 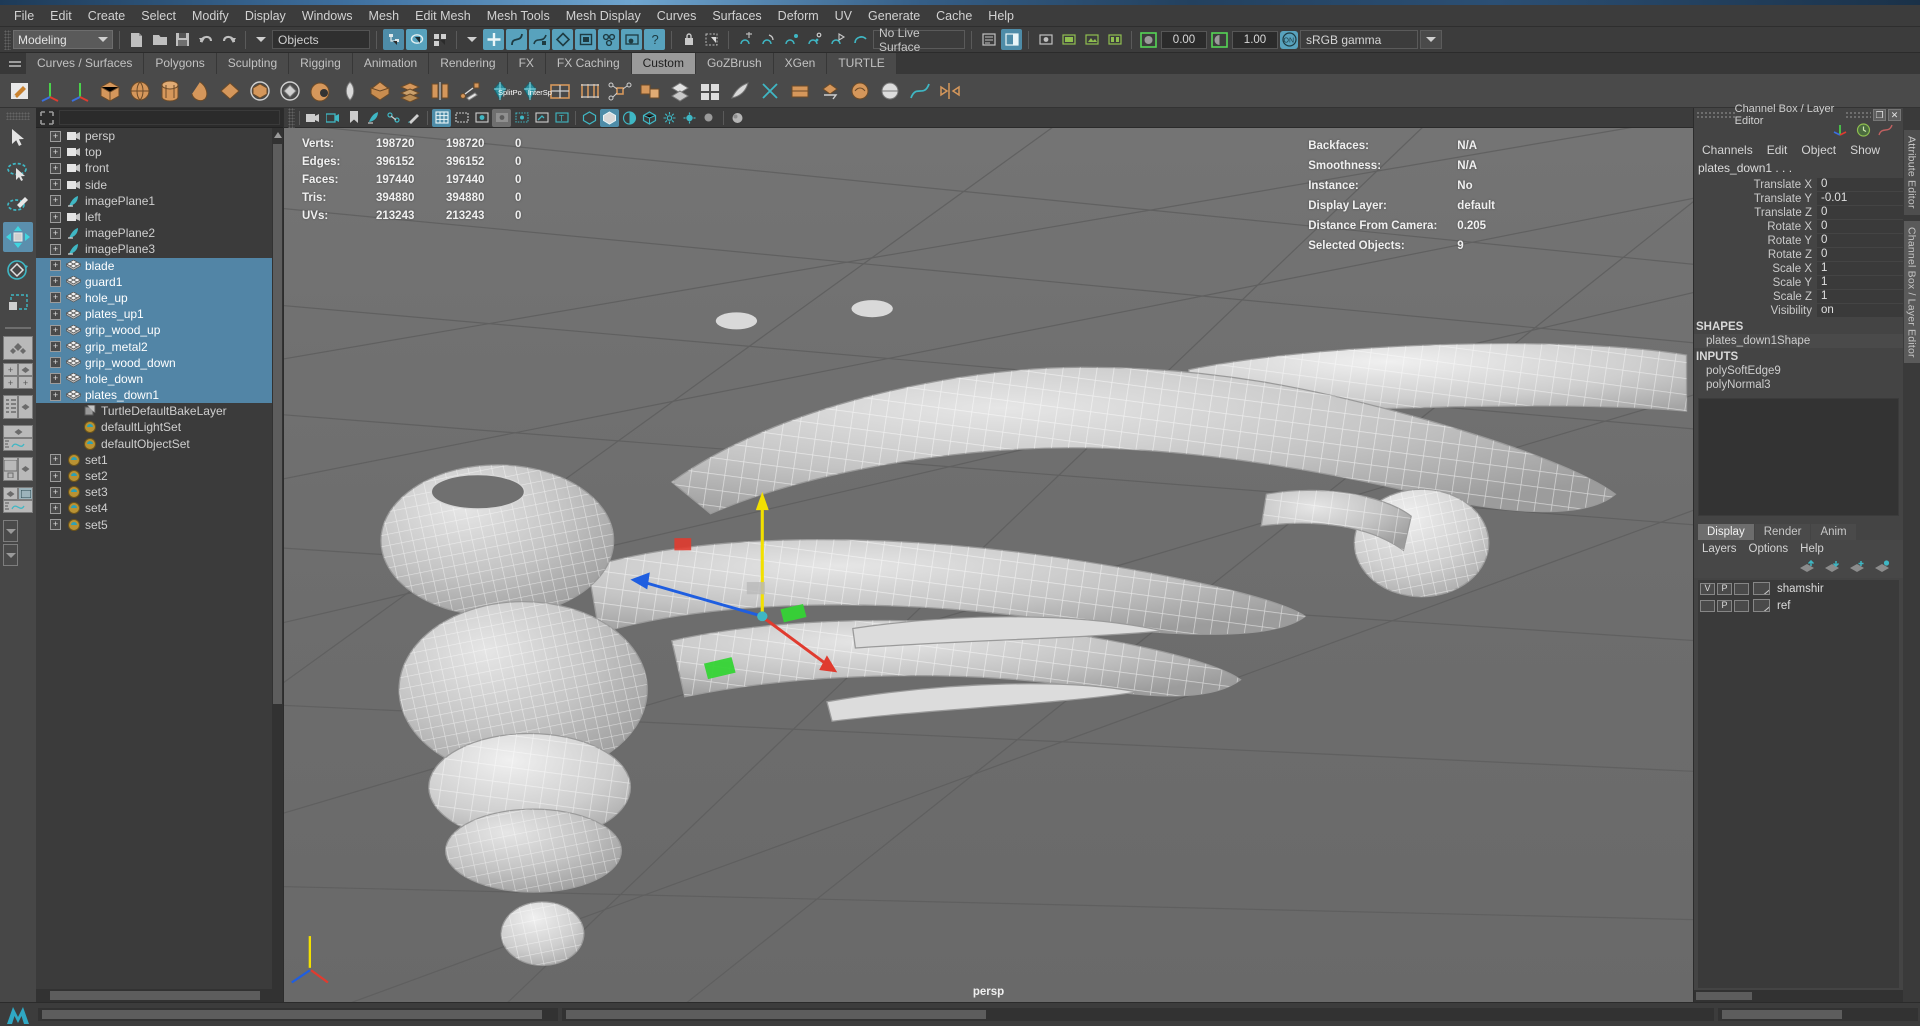 What do you see at coordinates (1832, 567) in the screenshot?
I see `move-layer-down-button` at bounding box center [1832, 567].